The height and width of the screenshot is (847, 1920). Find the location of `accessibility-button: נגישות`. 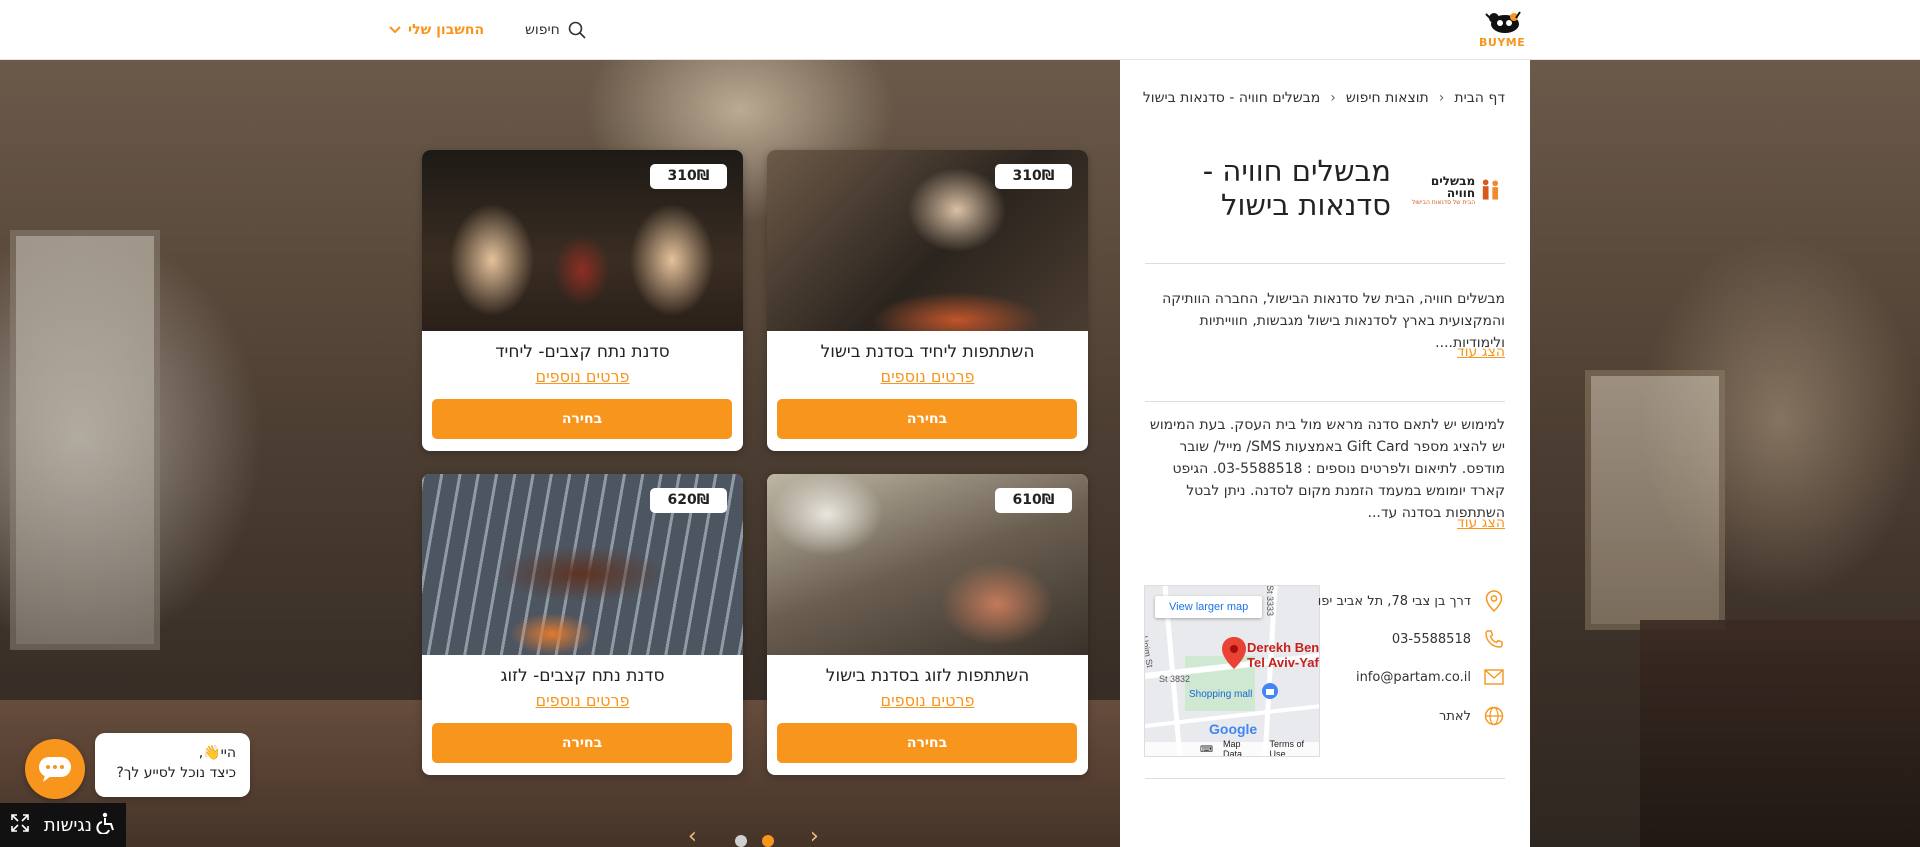

accessibility-button: נגישות is located at coordinates (63, 825).